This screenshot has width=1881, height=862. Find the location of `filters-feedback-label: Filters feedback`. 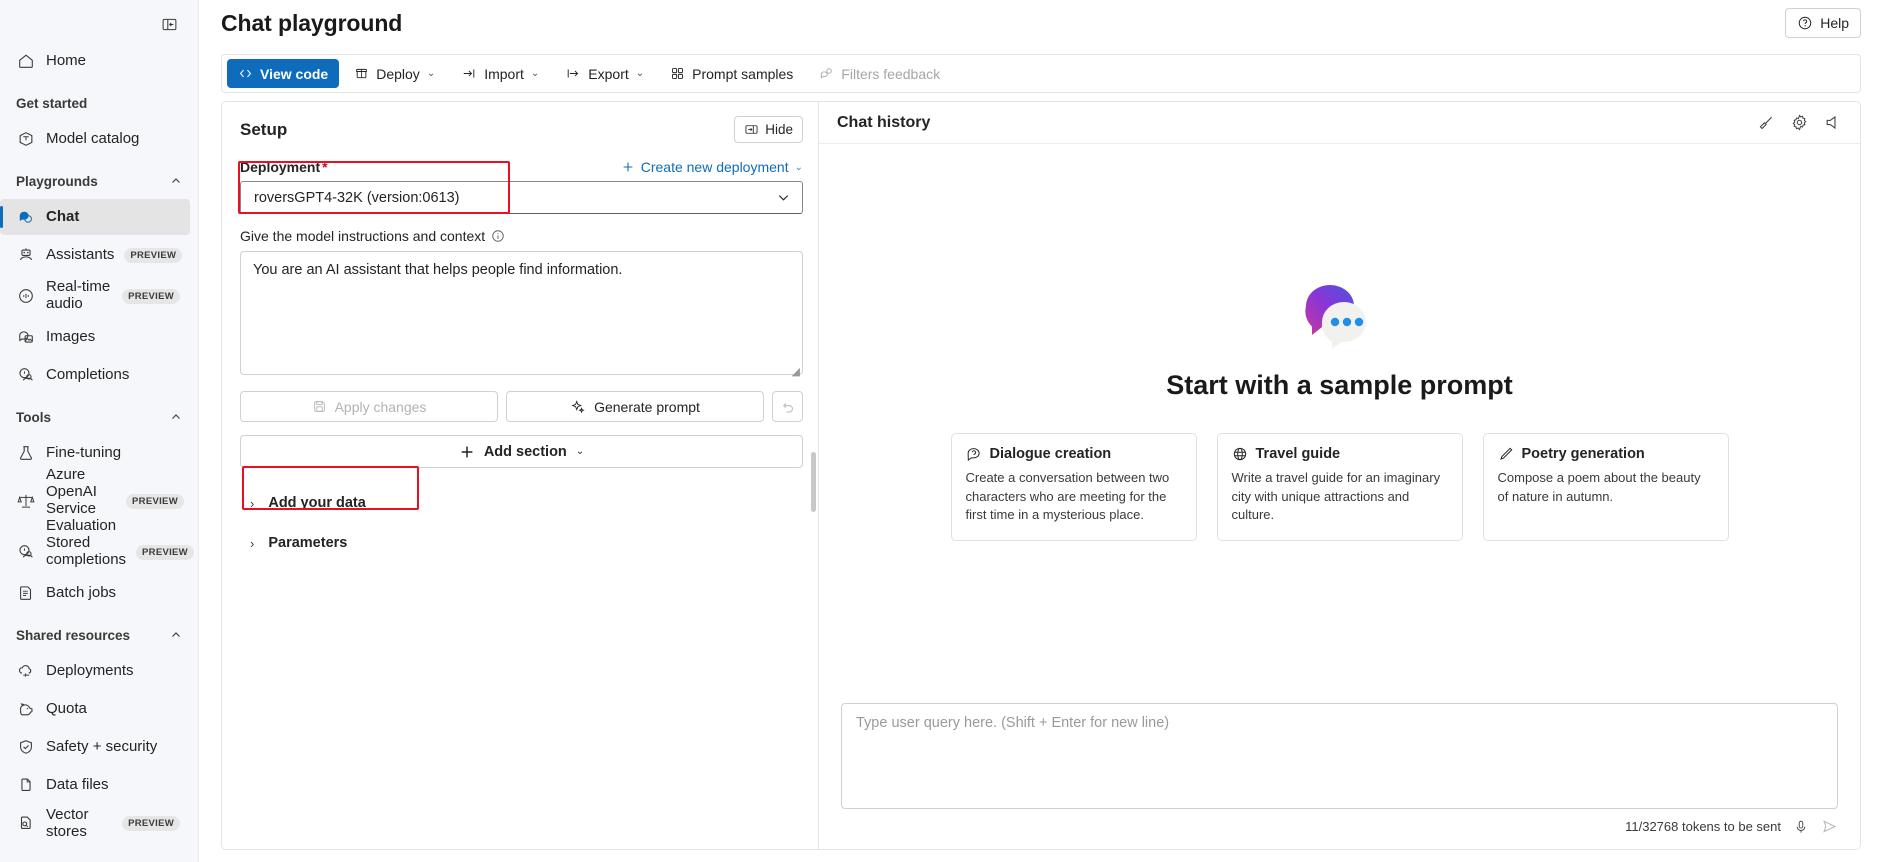

filters-feedback-label: Filters feedback is located at coordinates (891, 73).